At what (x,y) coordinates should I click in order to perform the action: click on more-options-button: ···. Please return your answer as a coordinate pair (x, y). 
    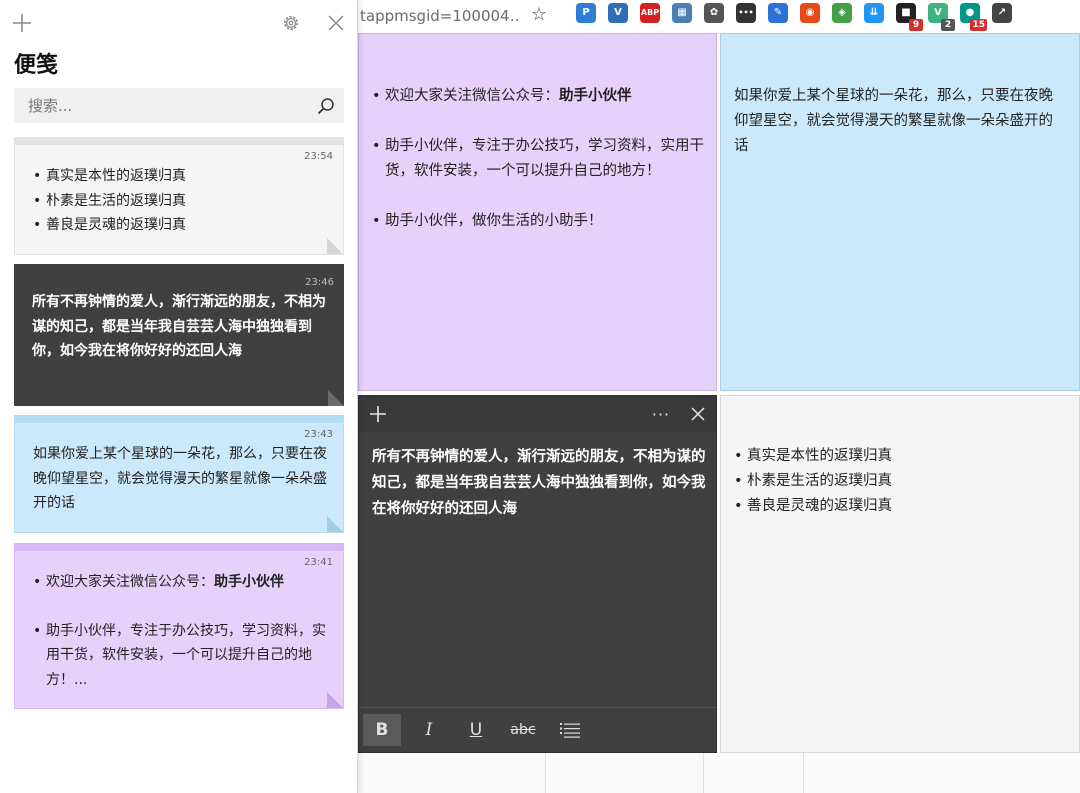
    Looking at the image, I should click on (661, 414).